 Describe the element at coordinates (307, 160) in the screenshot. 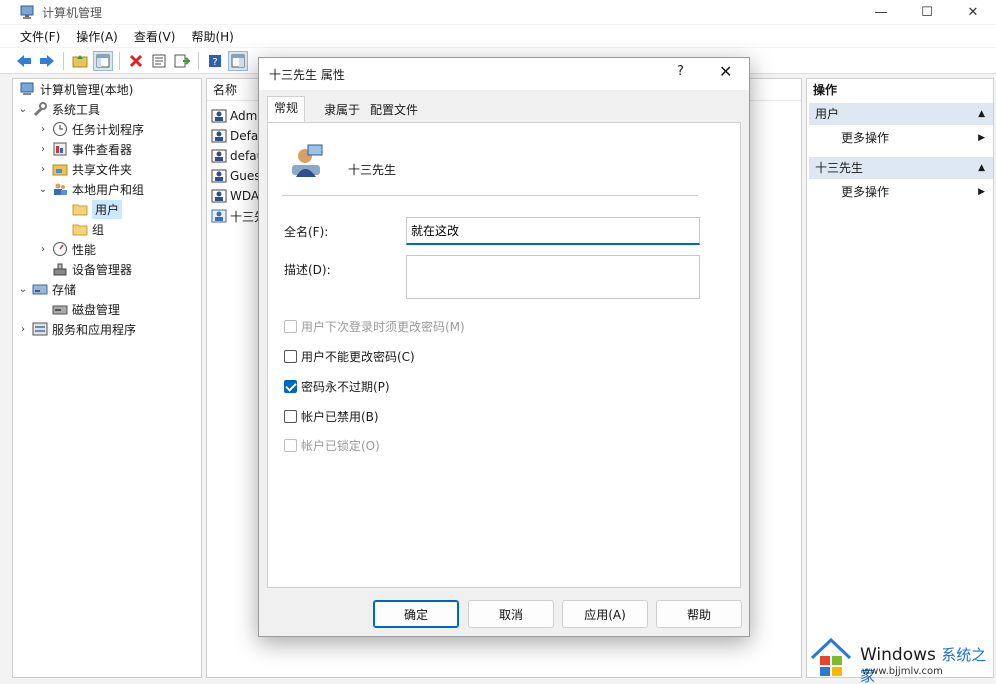

I see `user-avatar-icon` at that location.